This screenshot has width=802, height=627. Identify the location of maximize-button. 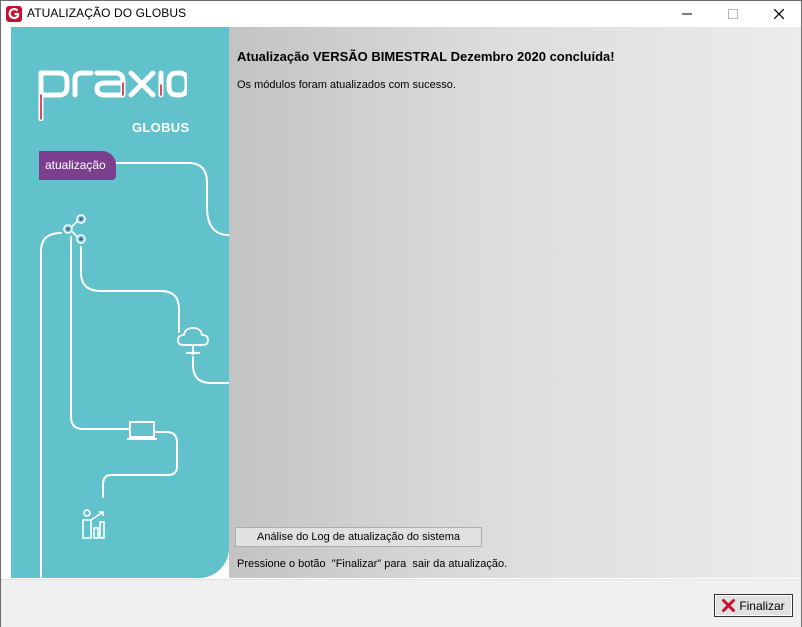
(733, 14).